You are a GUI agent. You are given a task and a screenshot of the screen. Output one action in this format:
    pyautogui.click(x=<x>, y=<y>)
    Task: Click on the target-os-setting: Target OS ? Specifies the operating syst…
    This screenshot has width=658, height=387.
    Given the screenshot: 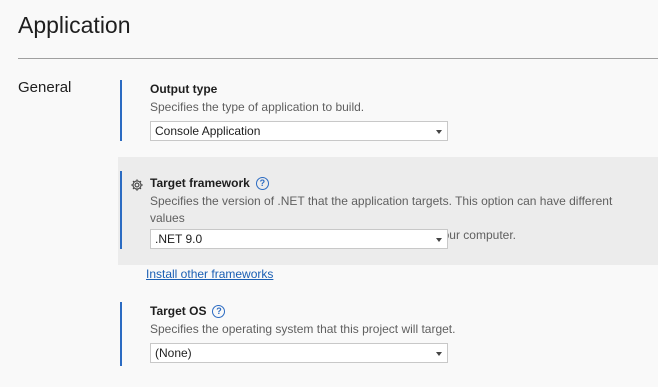 What is the action you would take?
    pyautogui.click(x=388, y=337)
    